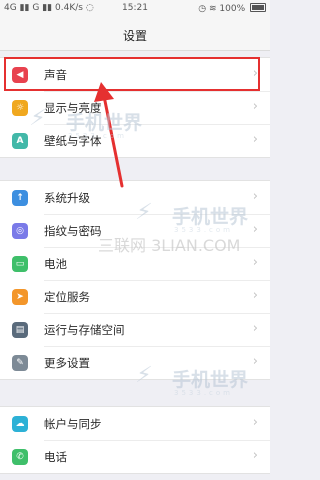 This screenshot has width=320, height=480. Describe the element at coordinates (20, 264) in the screenshot. I see `battery-icon: ▭` at that location.